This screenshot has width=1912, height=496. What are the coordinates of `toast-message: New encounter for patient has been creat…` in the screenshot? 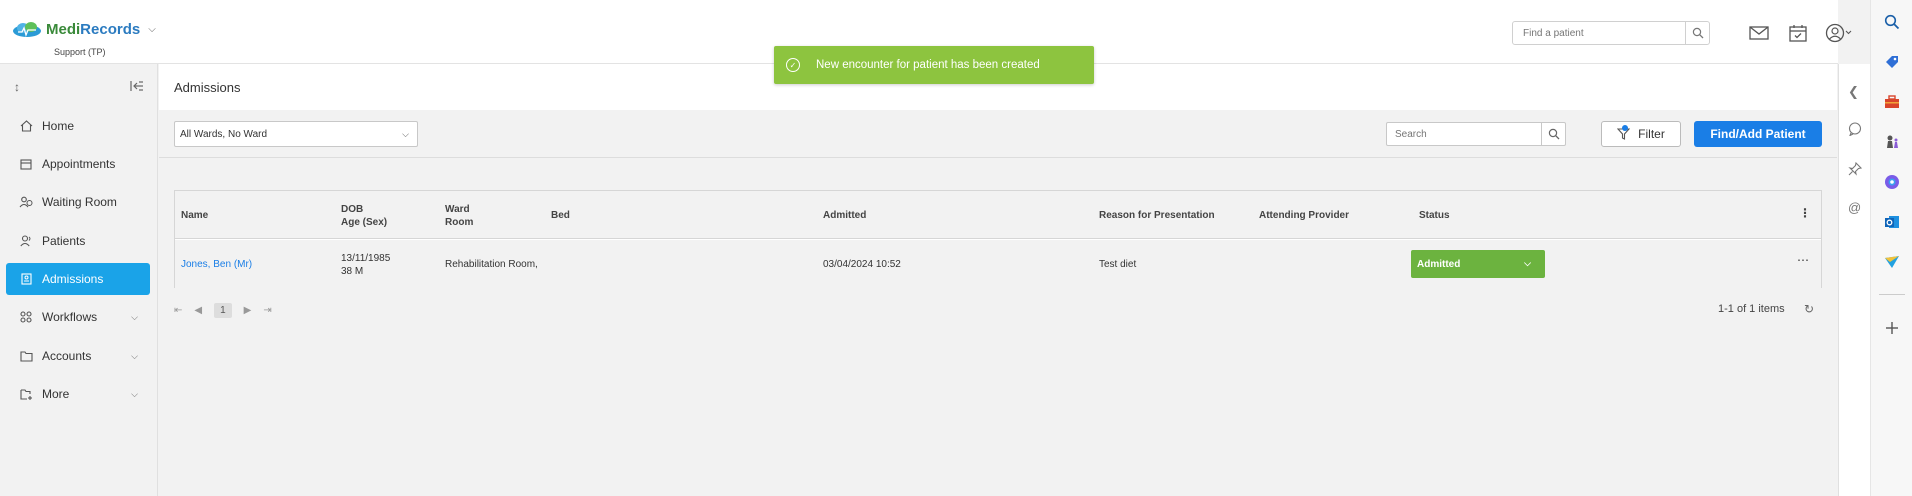 It's located at (928, 65).